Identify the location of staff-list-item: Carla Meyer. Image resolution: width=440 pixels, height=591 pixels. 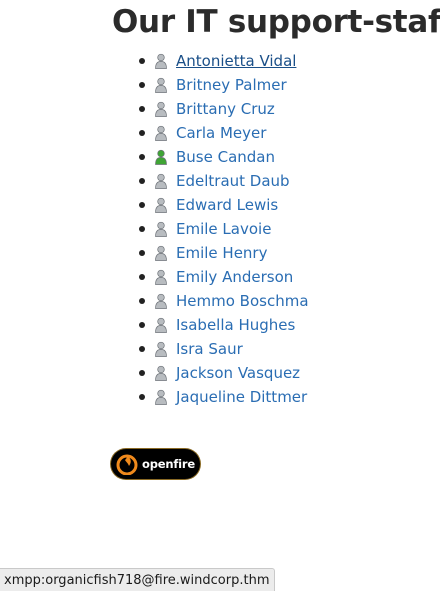
(222, 133).